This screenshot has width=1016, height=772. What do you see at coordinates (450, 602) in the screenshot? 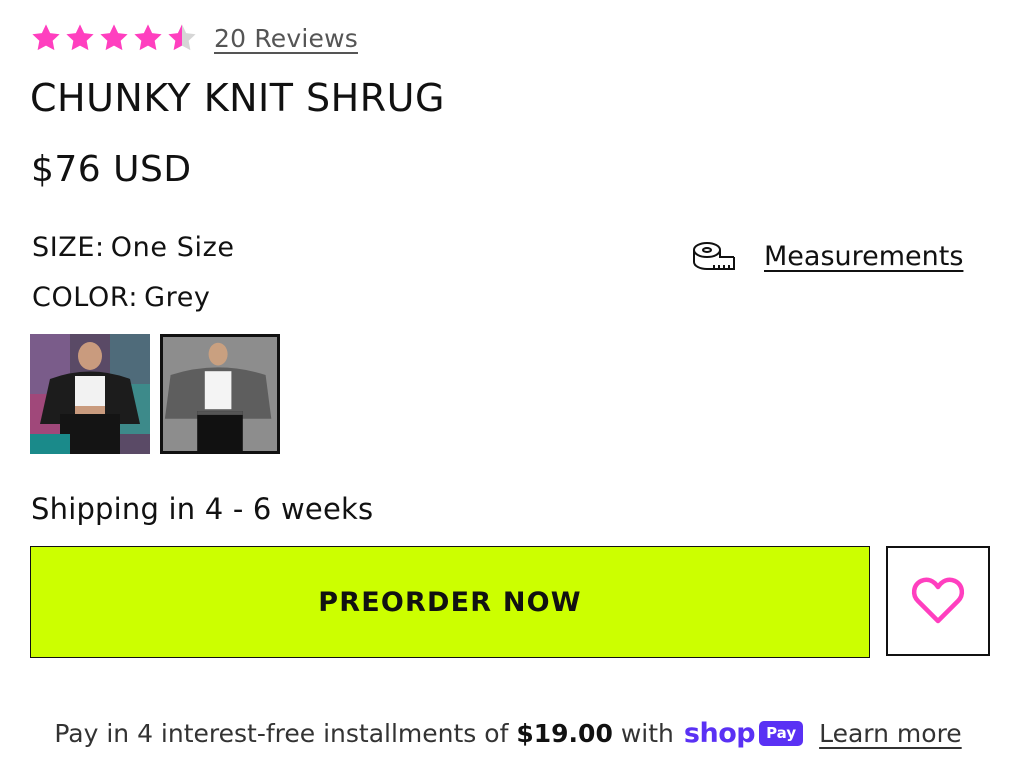
I see `preorder-button: PREORDER NOW` at bounding box center [450, 602].